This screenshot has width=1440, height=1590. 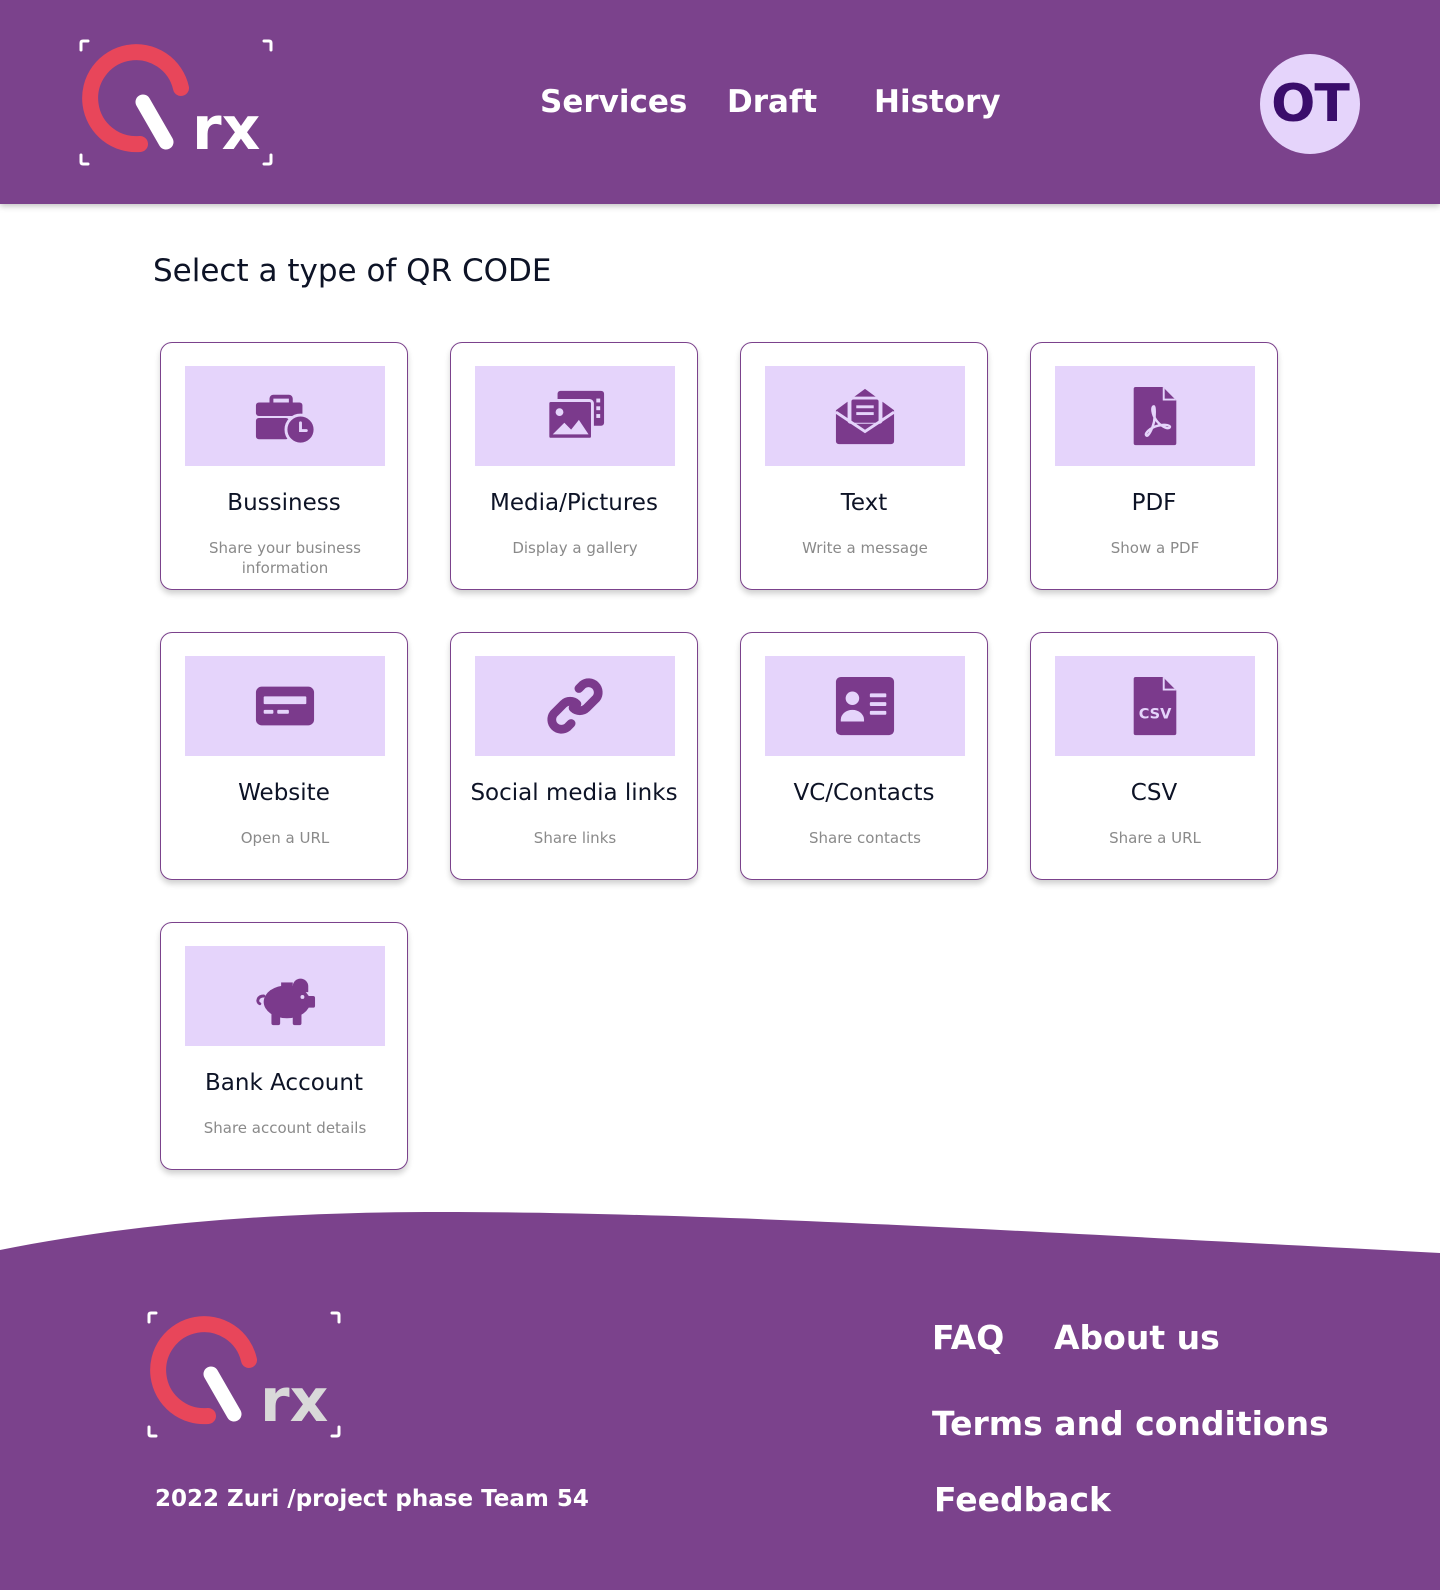 I want to click on avatar-initials: OT, so click(x=1310, y=104).